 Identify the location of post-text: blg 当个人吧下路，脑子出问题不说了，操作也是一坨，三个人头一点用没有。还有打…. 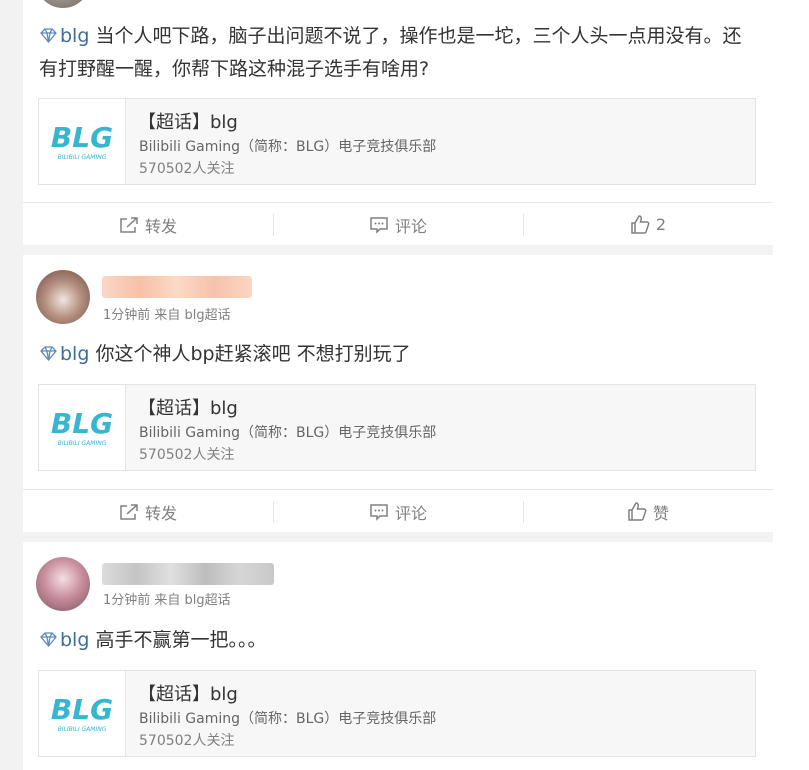
(398, 53).